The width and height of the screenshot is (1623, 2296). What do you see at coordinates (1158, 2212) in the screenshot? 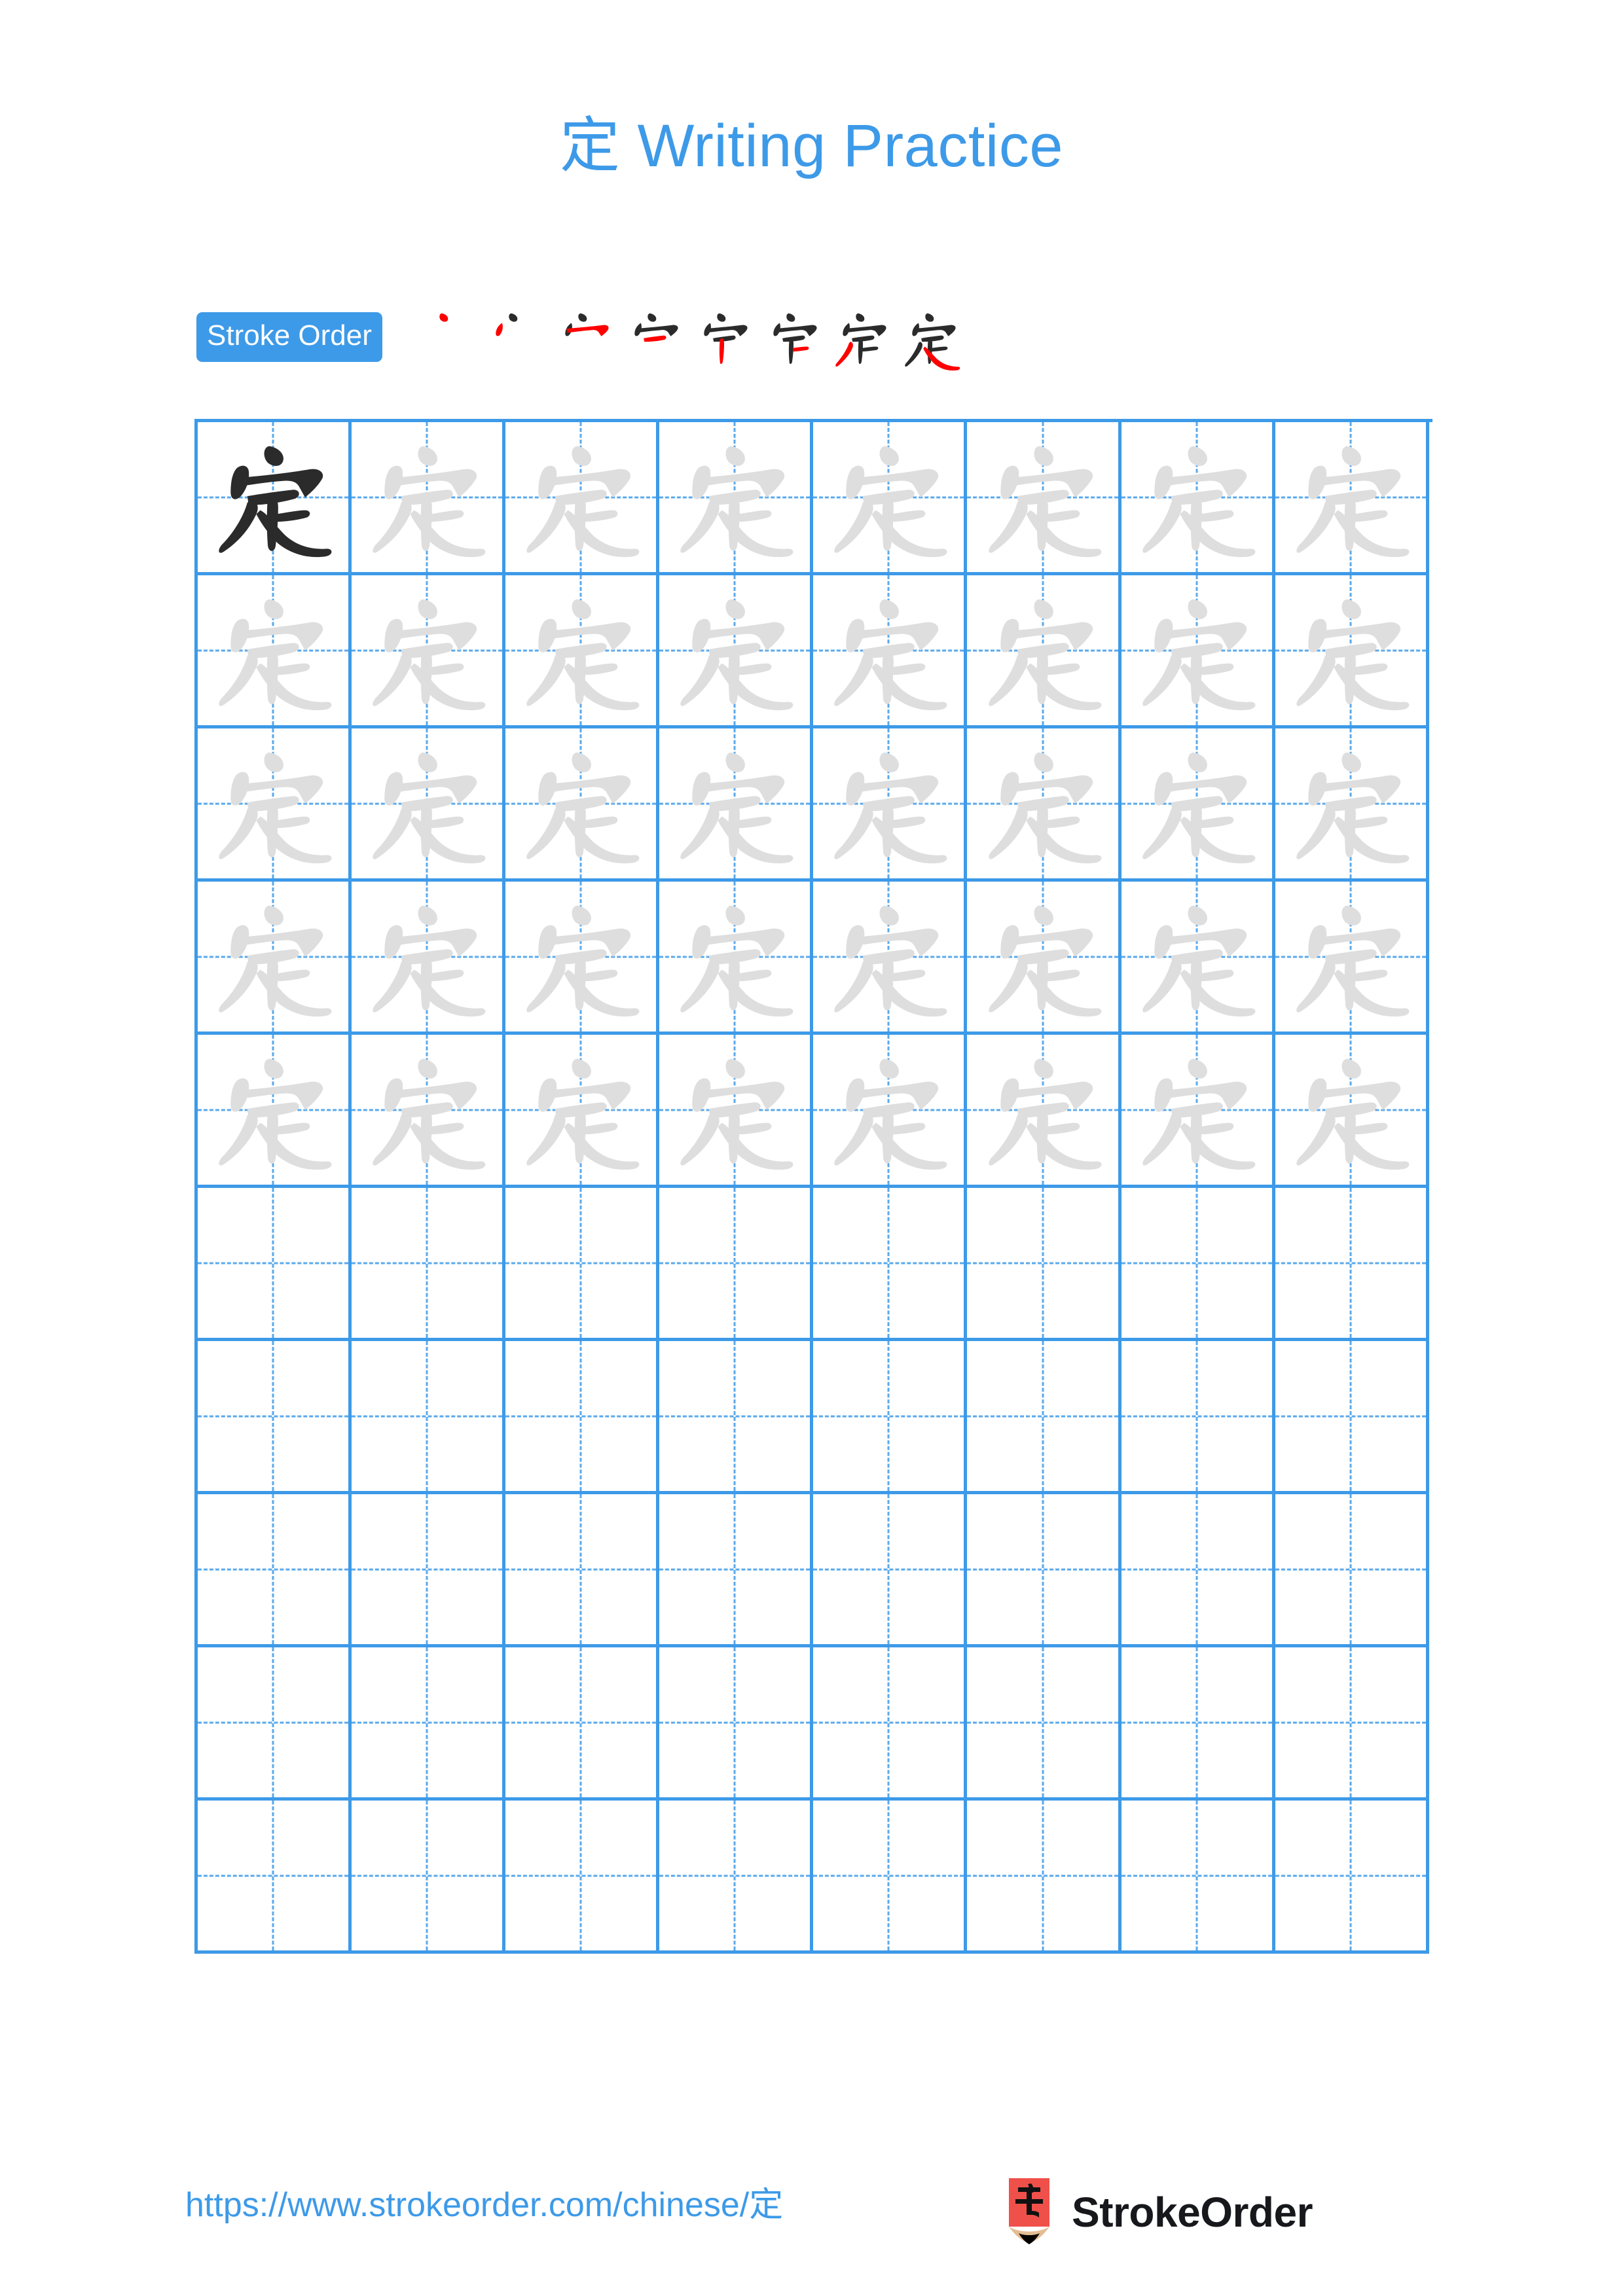
I see `brand-logo-group: StrokeOrder` at bounding box center [1158, 2212].